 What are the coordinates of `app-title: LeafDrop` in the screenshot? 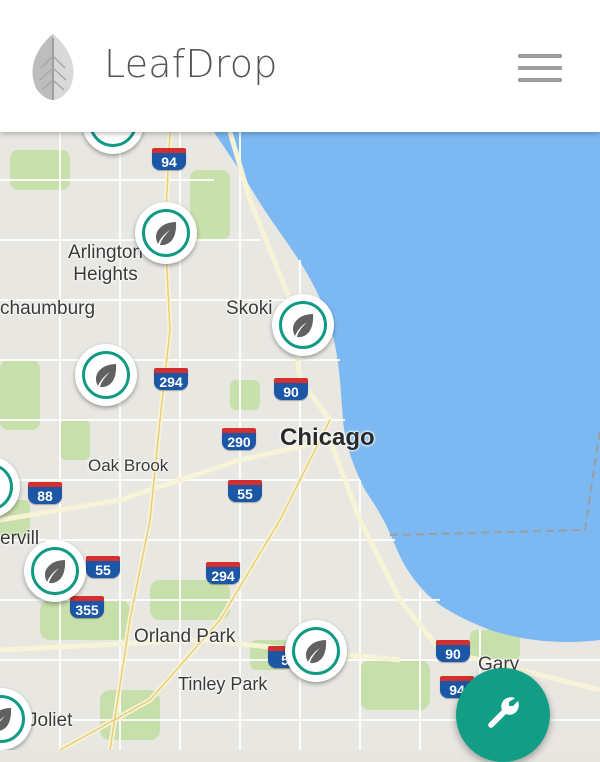 It's located at (191, 64).